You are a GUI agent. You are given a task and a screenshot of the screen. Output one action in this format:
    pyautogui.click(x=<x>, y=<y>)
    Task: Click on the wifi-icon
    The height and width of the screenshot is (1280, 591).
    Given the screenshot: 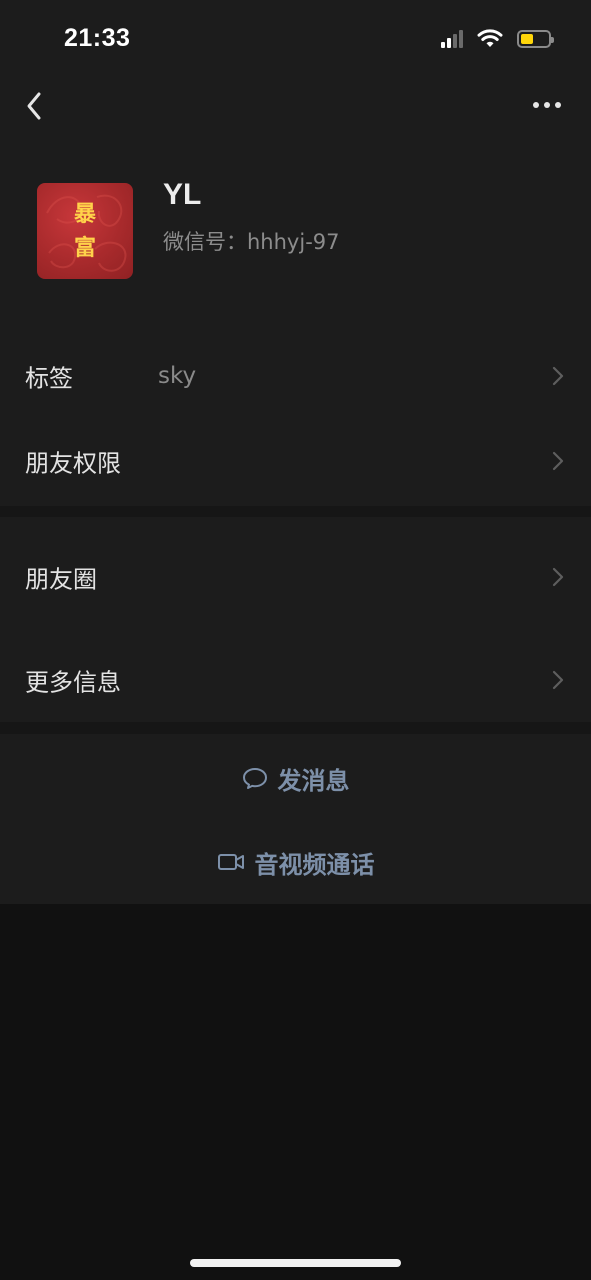 What is the action you would take?
    pyautogui.click(x=490, y=38)
    